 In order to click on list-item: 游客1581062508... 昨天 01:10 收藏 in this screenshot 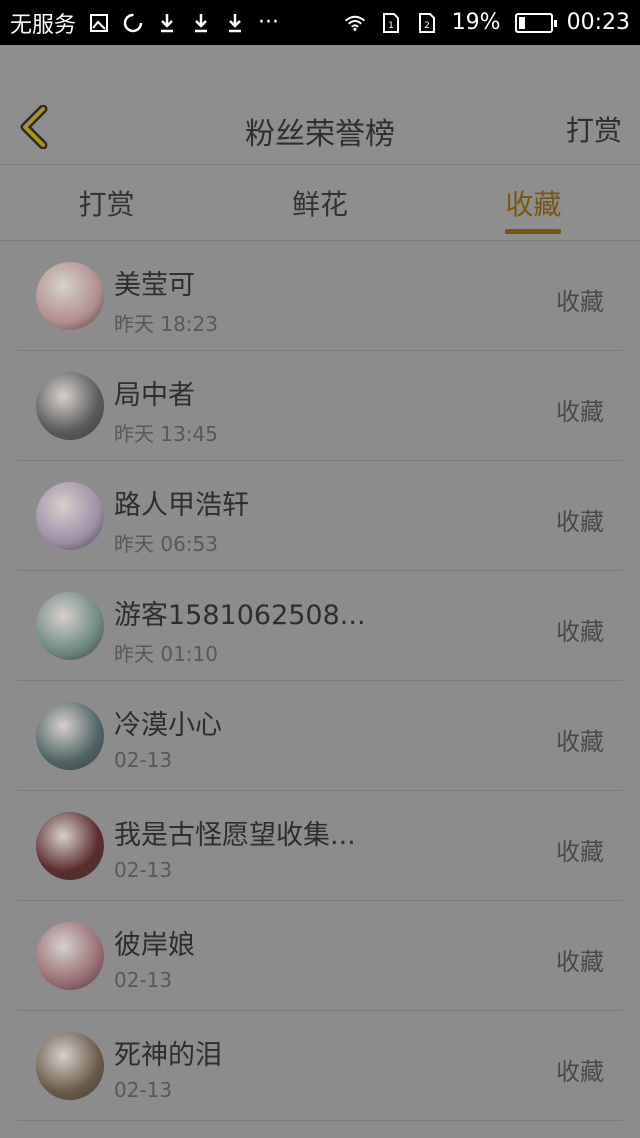, I will do `click(320, 626)`.